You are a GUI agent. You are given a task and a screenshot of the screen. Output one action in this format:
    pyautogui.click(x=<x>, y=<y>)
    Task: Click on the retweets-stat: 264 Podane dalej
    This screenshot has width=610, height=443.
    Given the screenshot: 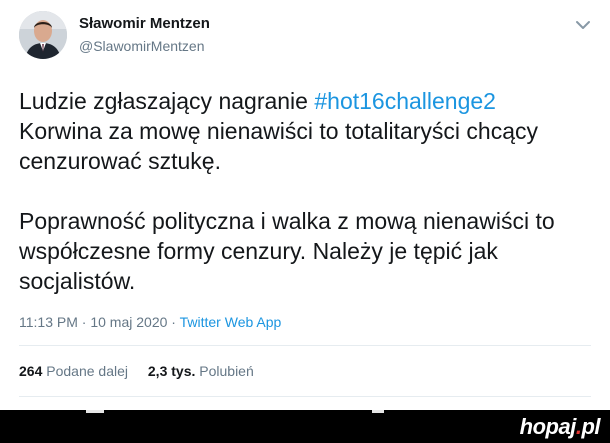 What is the action you would take?
    pyautogui.click(x=73, y=371)
    